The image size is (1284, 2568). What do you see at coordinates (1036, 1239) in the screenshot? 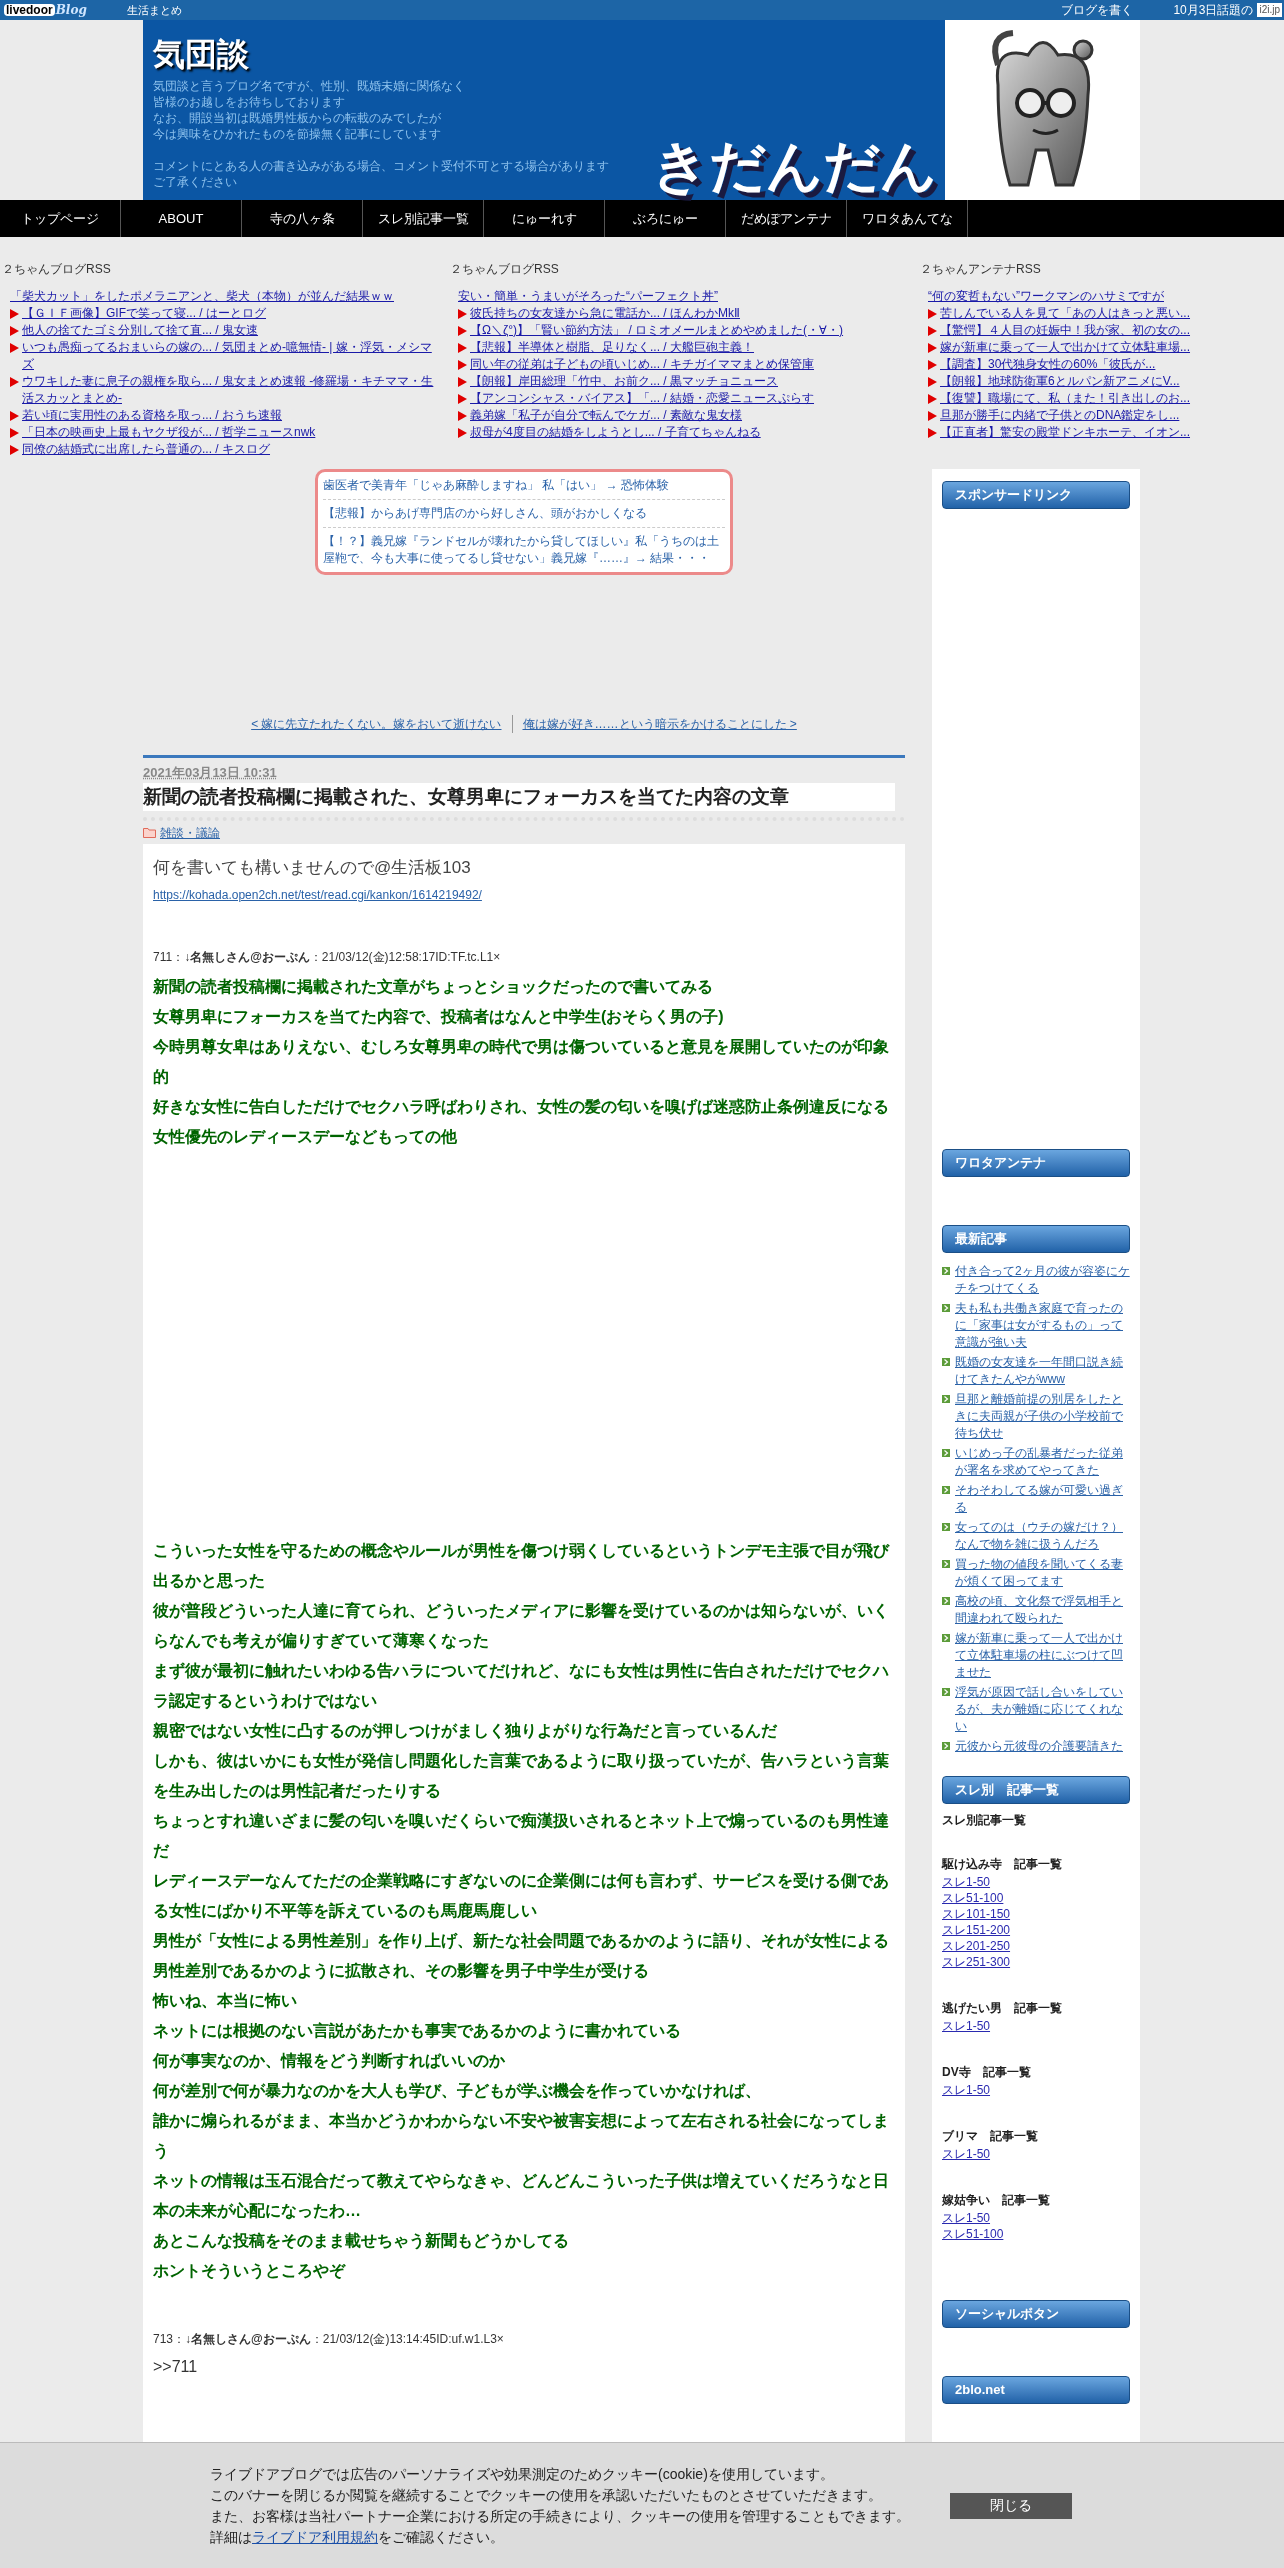
I see `section-heading: 最新記事` at bounding box center [1036, 1239].